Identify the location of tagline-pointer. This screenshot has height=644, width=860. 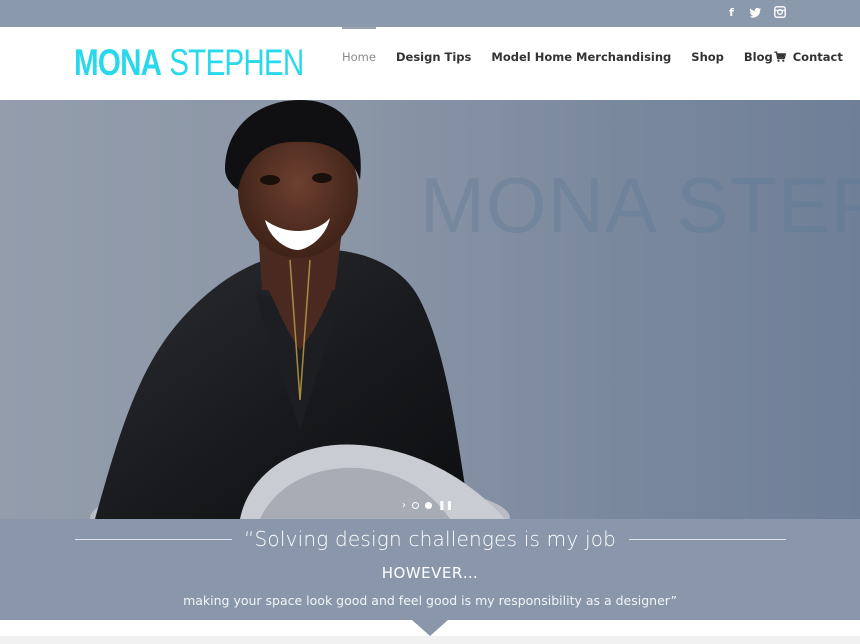
(430, 628).